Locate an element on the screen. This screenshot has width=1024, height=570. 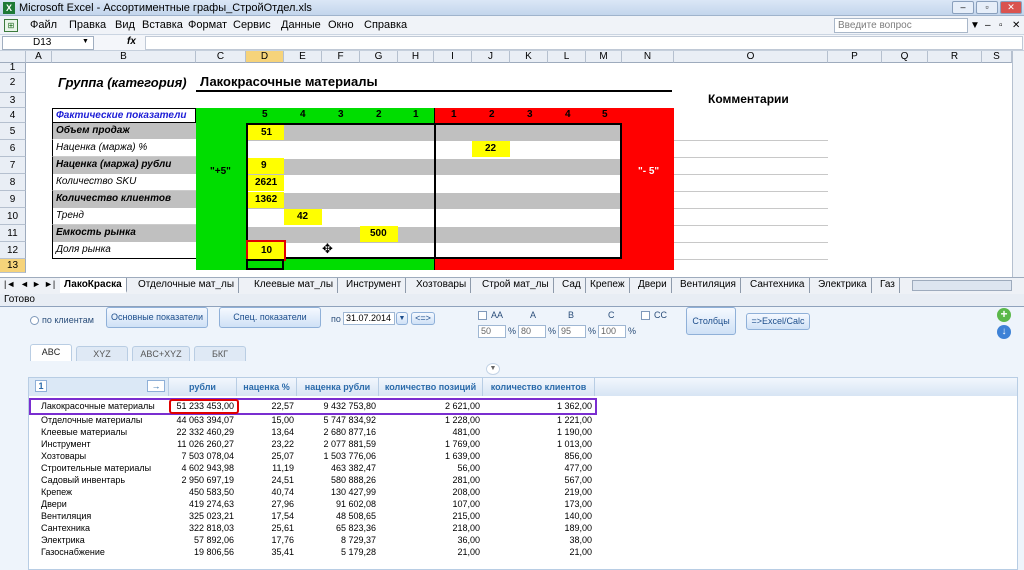
col-header-r: R is located at coordinates (955, 57).